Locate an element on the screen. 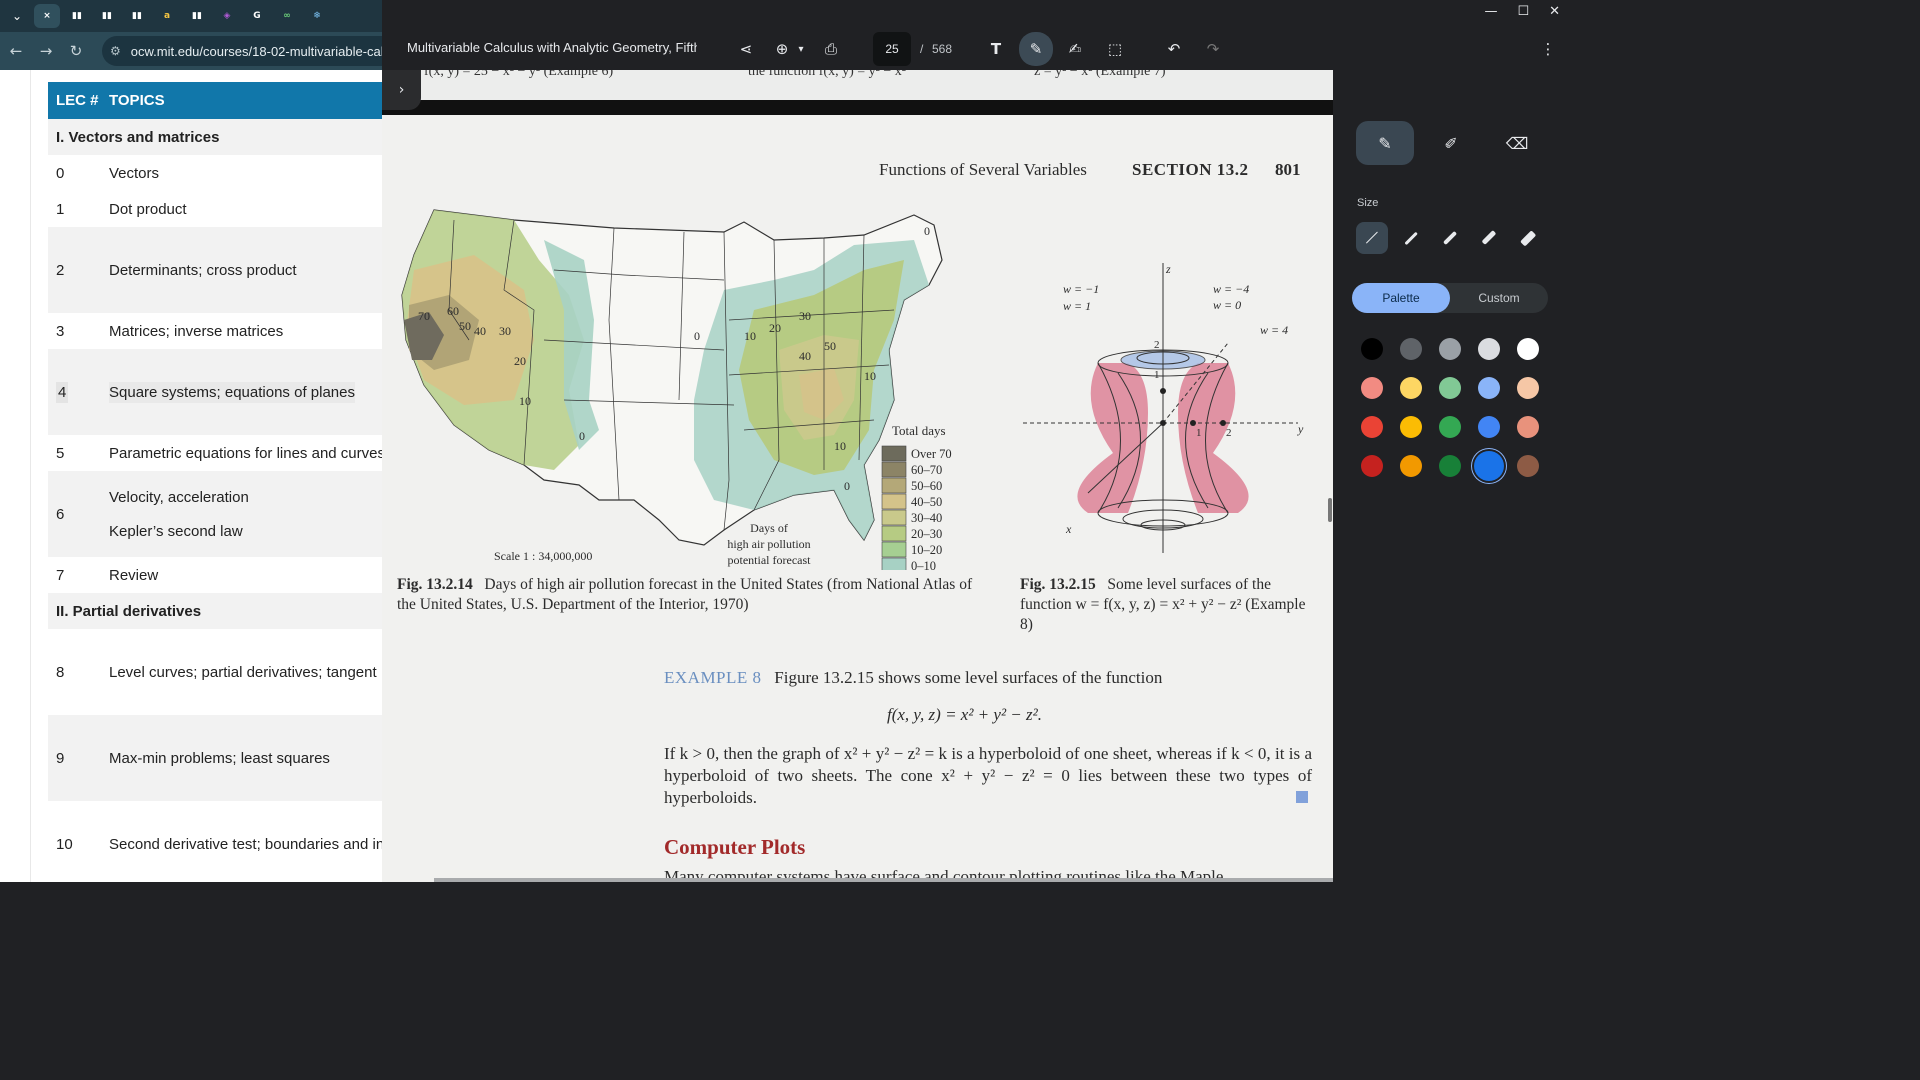  tab-search-menu-button: ⌄ is located at coordinates (17, 16).